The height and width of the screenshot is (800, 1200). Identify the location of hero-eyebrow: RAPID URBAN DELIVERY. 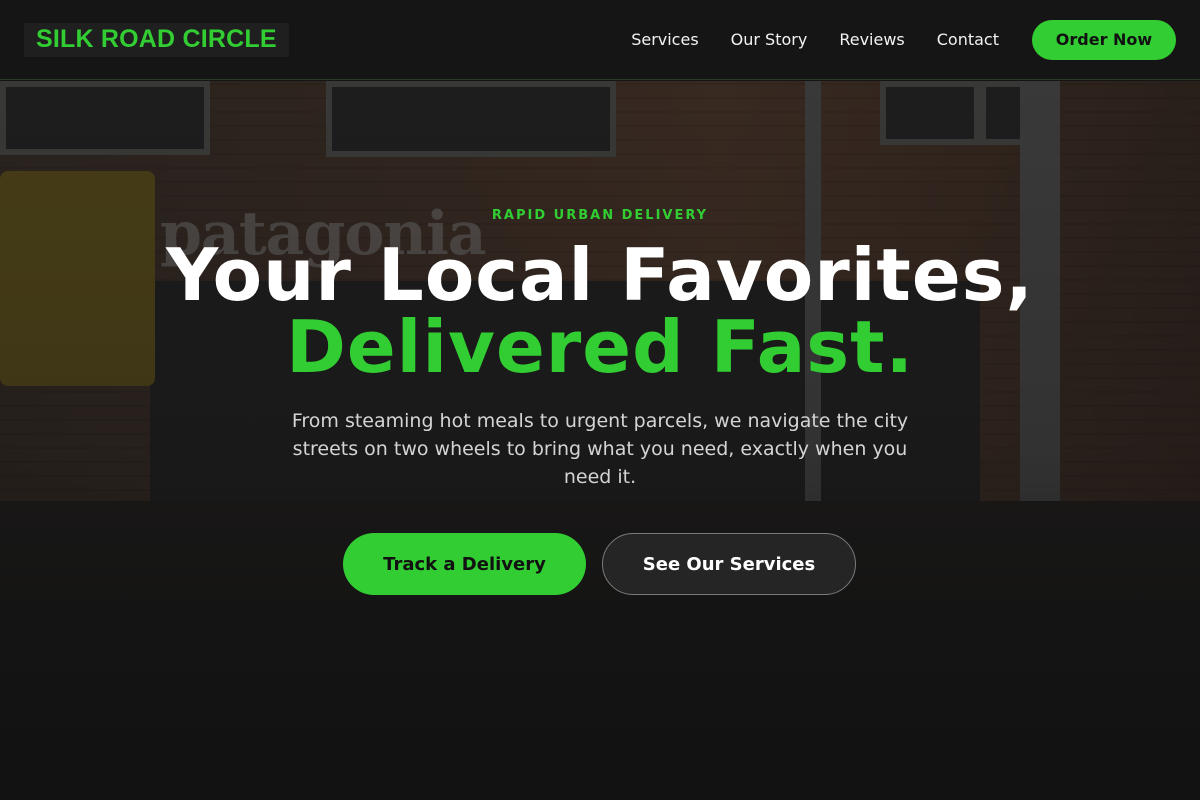
(600, 215).